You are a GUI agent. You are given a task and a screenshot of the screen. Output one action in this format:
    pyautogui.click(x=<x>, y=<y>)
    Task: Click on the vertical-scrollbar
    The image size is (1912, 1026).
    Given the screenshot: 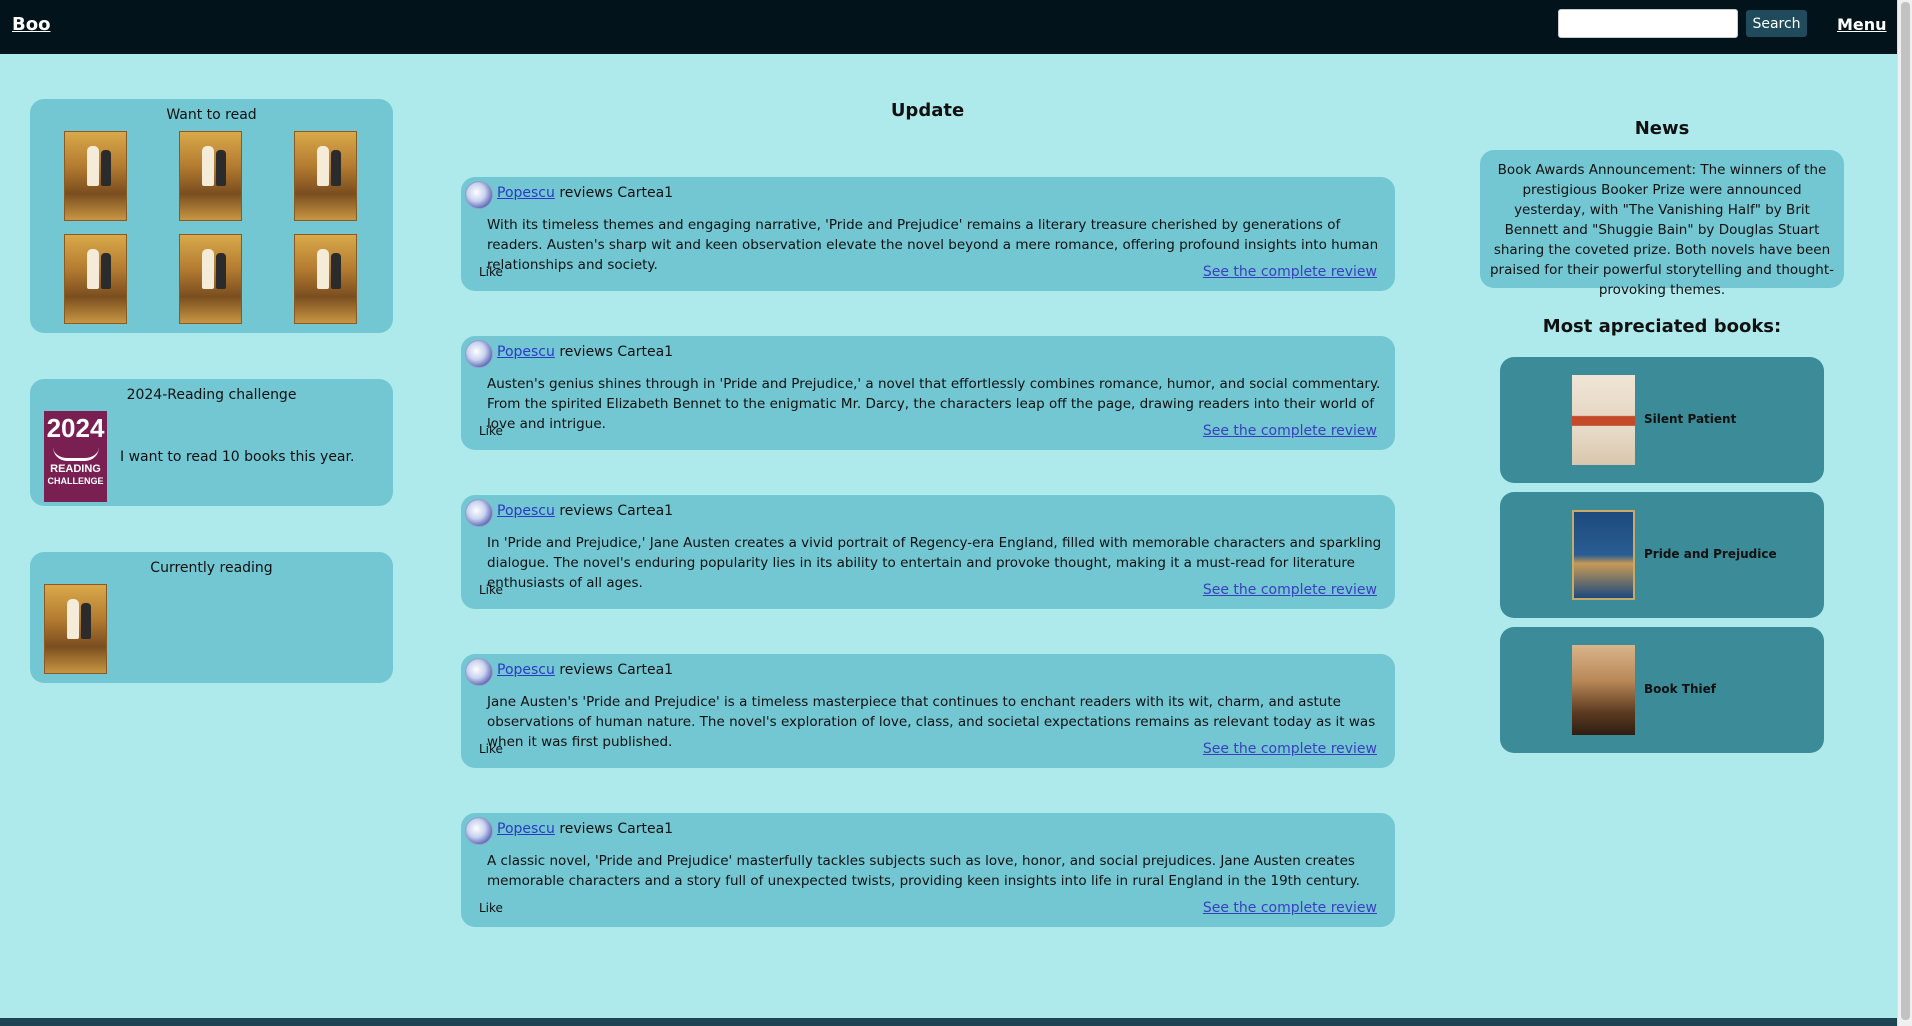 What is the action you would take?
    pyautogui.click(x=1904, y=513)
    